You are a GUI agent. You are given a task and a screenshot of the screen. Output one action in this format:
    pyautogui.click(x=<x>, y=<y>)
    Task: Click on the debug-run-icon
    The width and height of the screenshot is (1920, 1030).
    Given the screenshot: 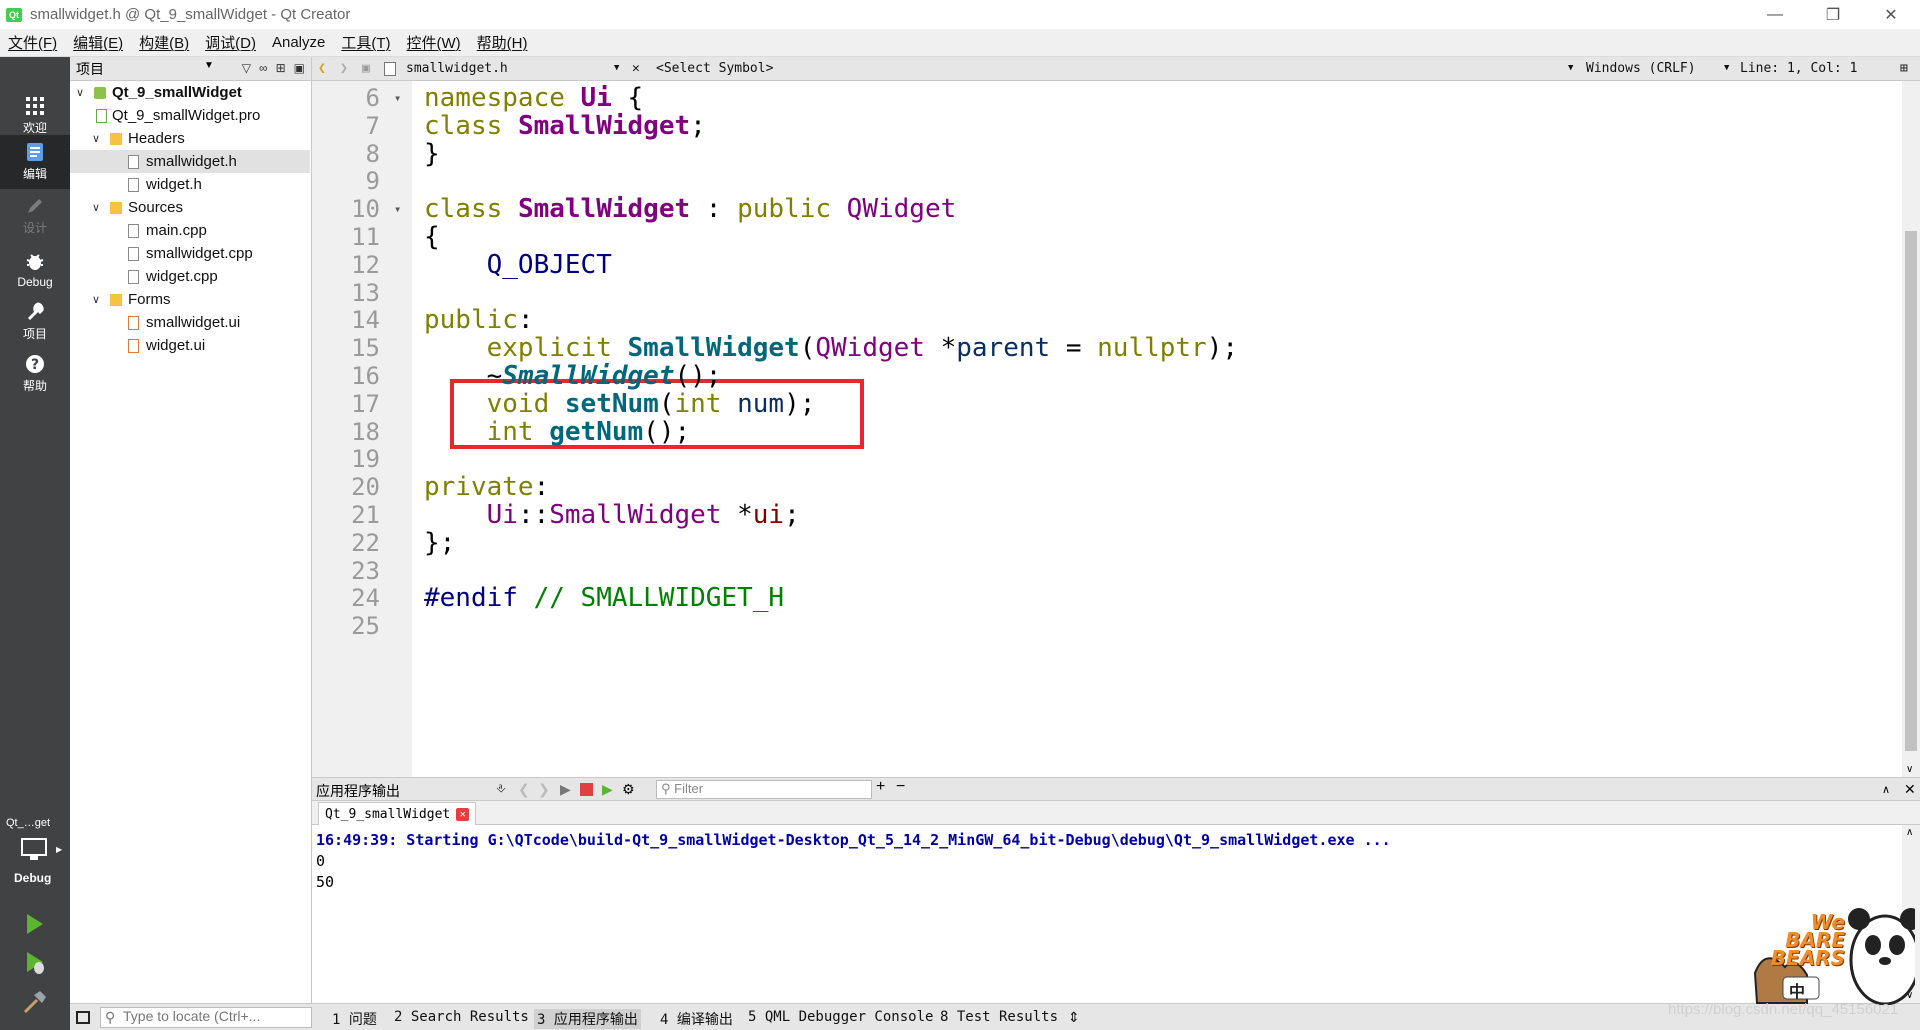 What is the action you would take?
    pyautogui.click(x=36, y=963)
    